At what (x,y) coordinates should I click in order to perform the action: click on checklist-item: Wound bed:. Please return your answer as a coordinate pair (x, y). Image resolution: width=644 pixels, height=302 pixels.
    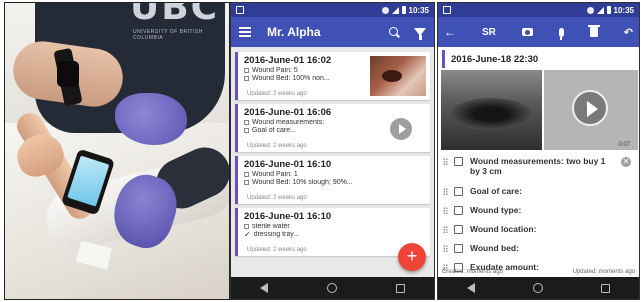
    Looking at the image, I should click on (538, 252).